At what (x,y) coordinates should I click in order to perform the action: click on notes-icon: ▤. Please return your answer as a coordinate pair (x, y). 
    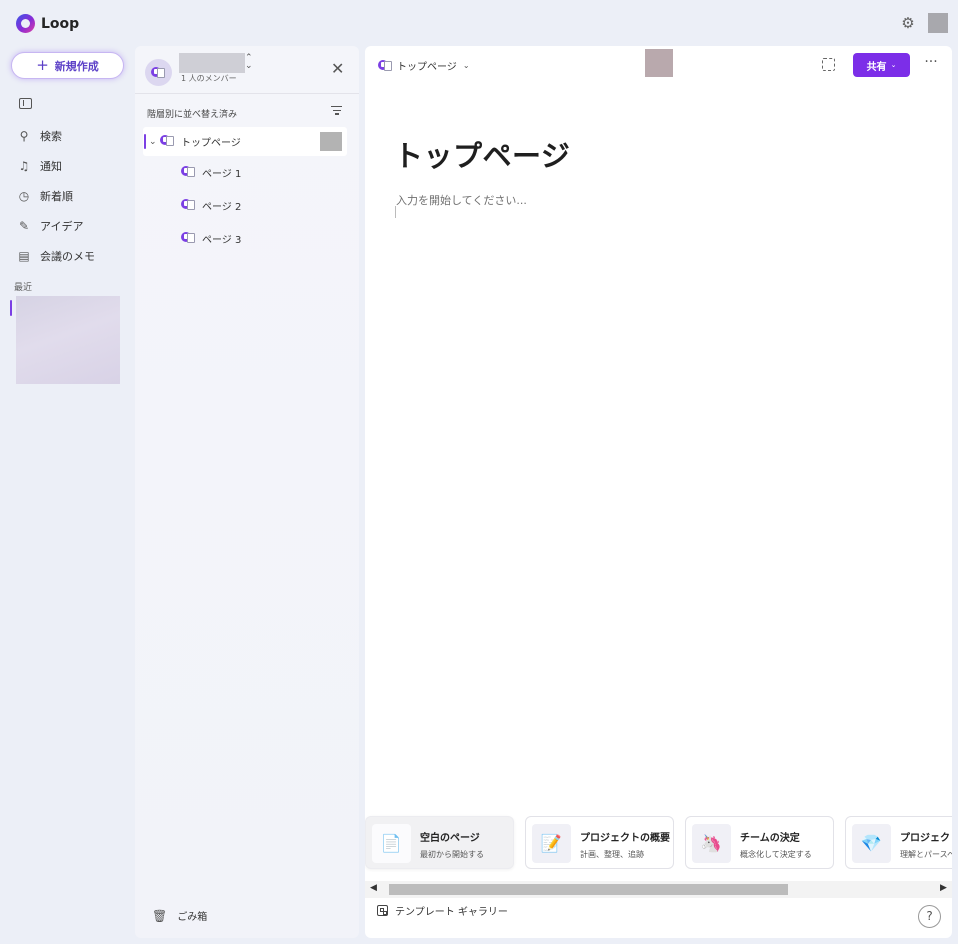
    Looking at the image, I should click on (24, 256).